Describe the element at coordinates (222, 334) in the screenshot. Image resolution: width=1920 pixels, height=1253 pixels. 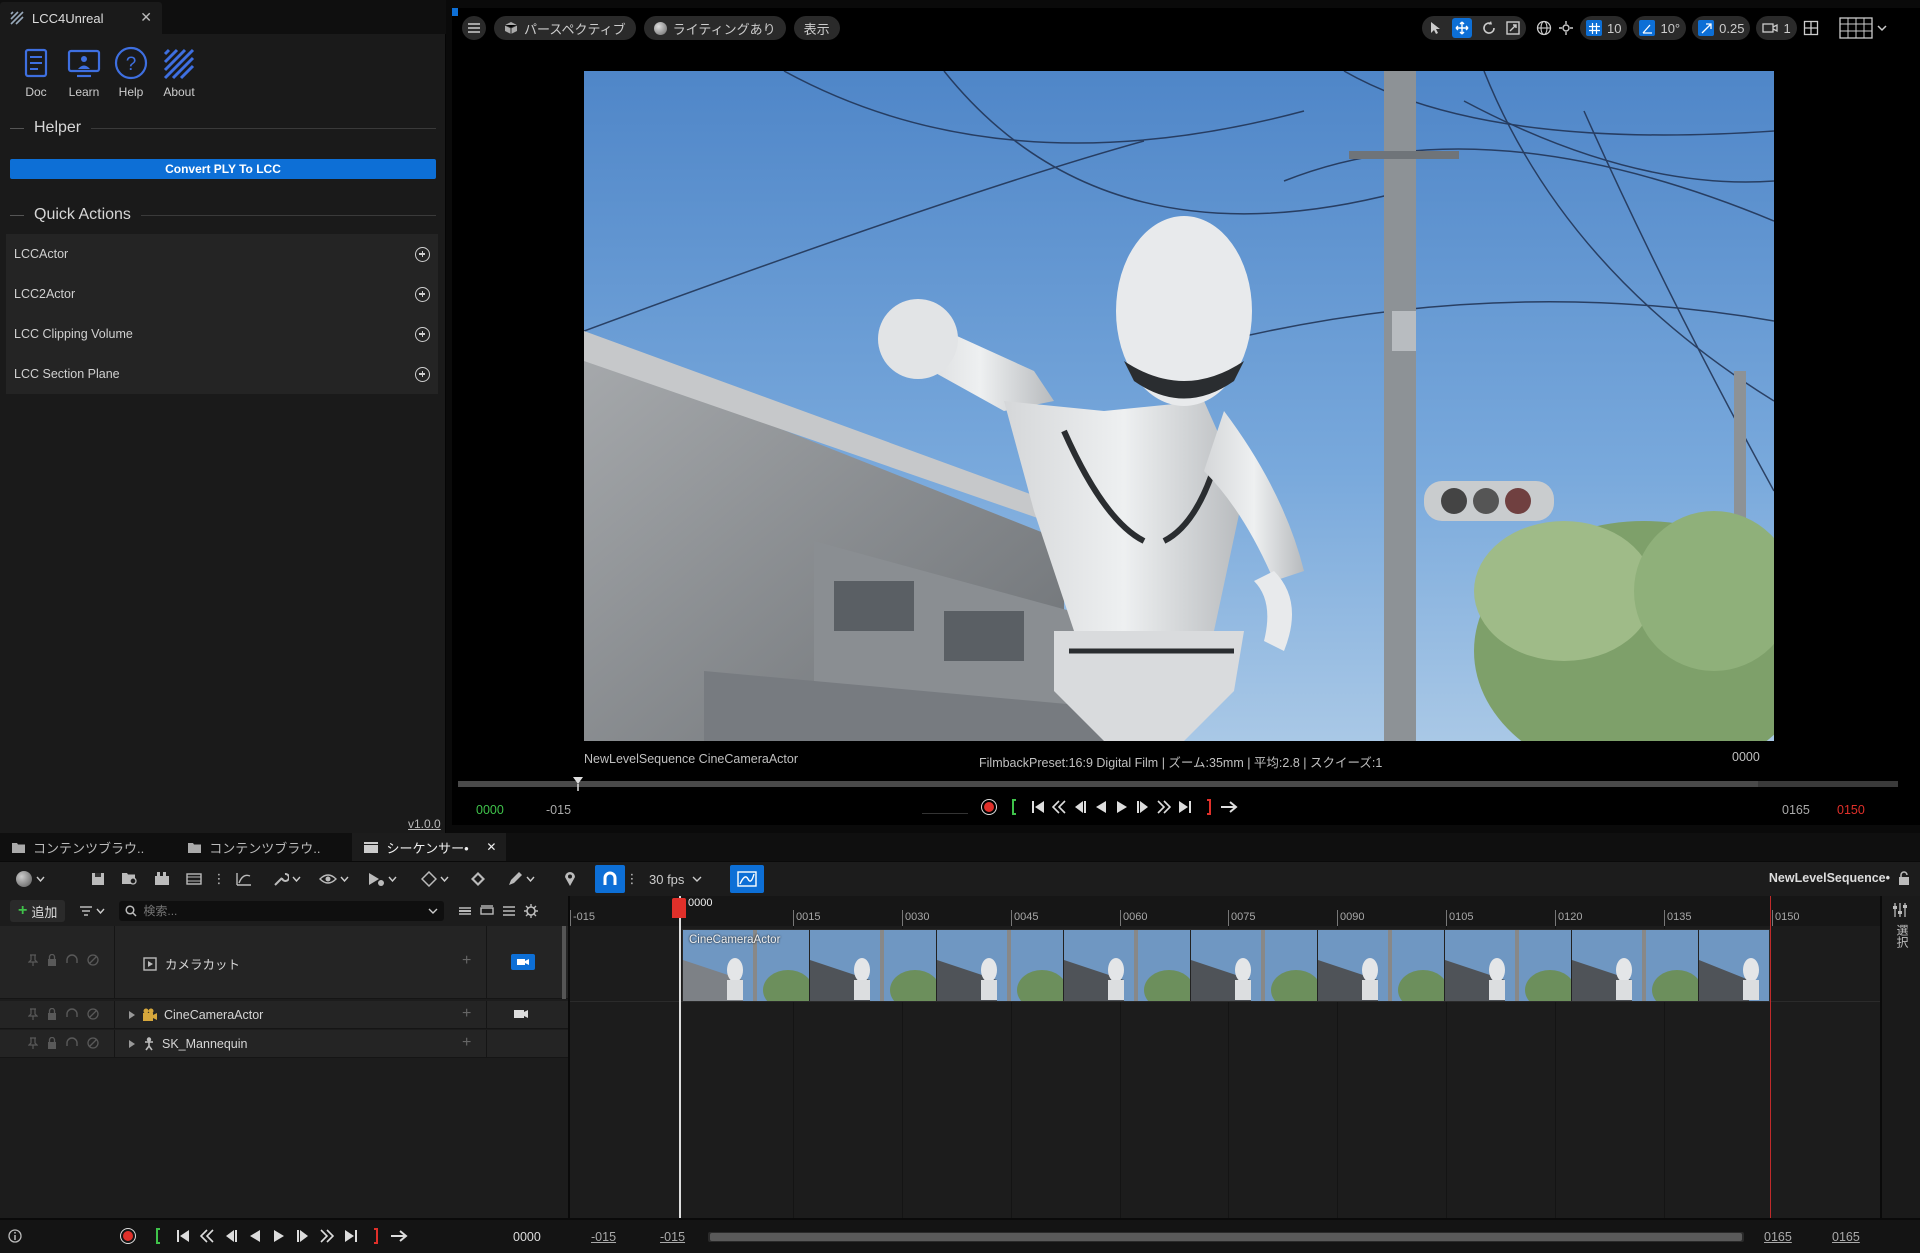
I see `quick-action-clipping-volume: LCC Clipping Volume` at that location.